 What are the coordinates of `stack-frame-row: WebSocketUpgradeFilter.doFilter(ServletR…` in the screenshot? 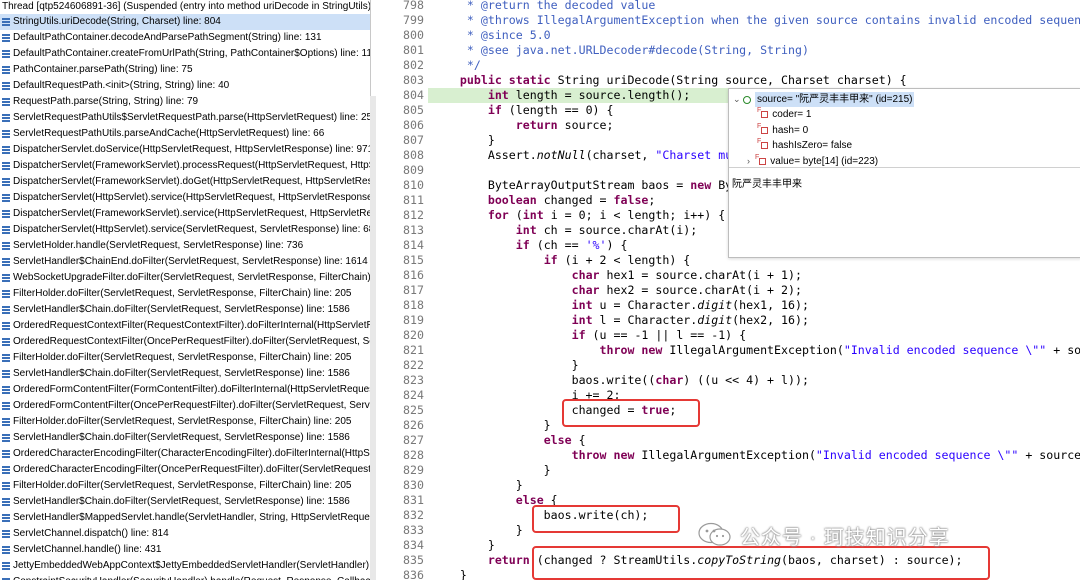 It's located at (185, 278).